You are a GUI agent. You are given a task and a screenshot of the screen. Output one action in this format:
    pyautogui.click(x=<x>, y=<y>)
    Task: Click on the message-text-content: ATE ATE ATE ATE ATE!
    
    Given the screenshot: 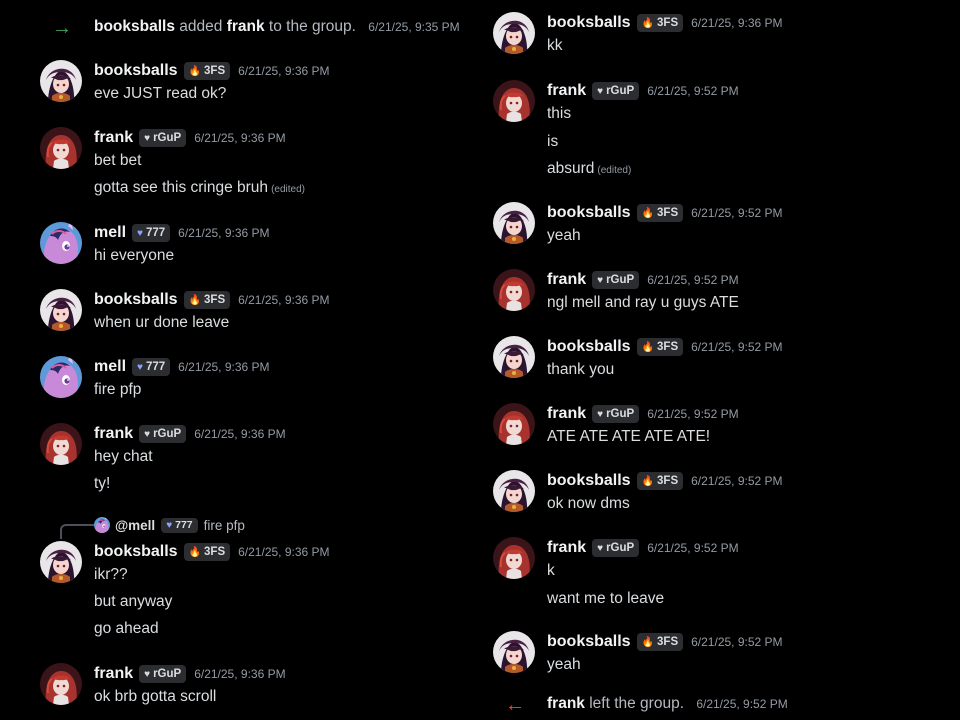 What is the action you would take?
    pyautogui.click(x=629, y=436)
    